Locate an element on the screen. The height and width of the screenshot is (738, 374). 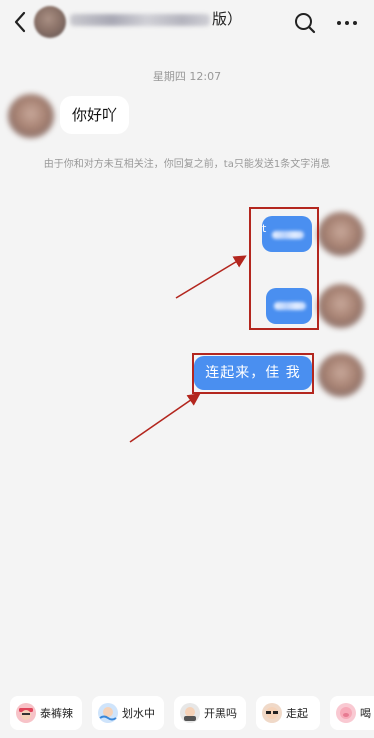
quick-reply-chip: 开黑吗 is located at coordinates (210, 713).